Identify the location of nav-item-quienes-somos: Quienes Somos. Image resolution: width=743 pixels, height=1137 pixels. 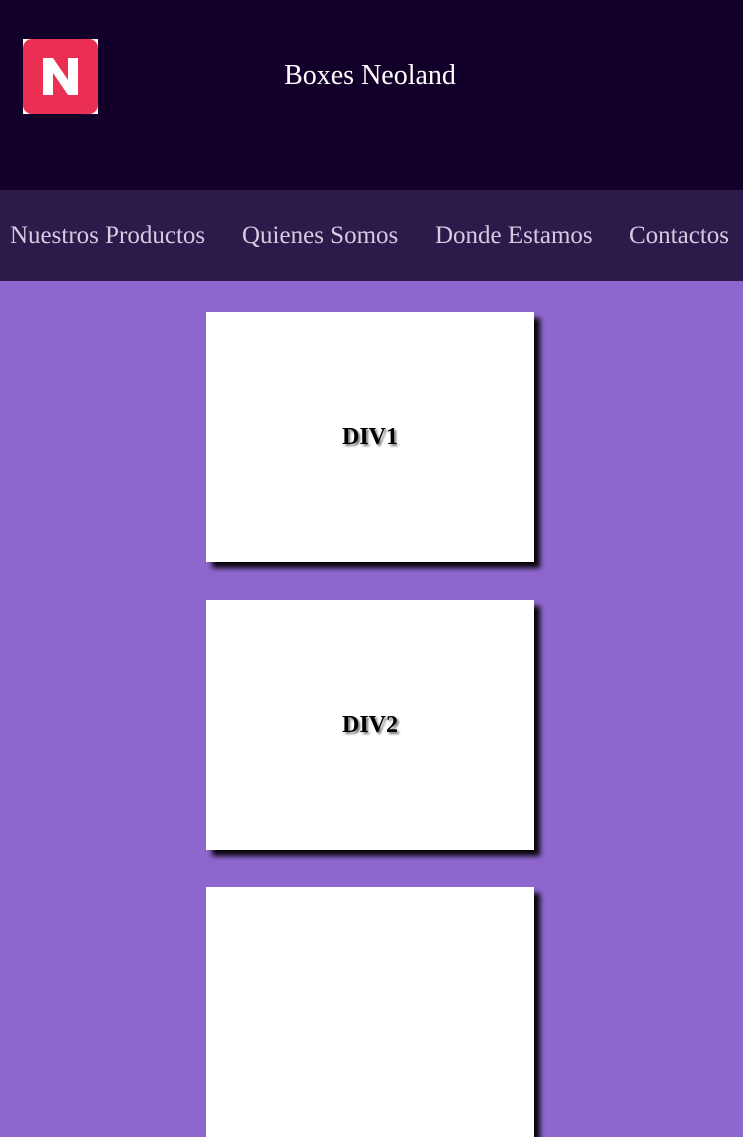
(320, 236).